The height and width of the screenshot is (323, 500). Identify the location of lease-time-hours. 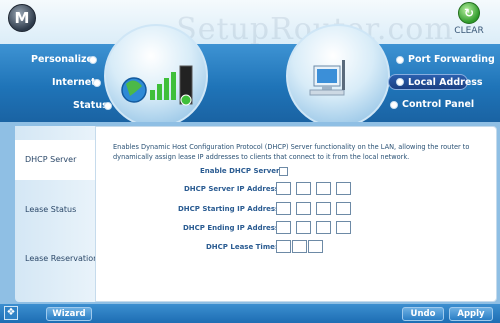
(299, 246).